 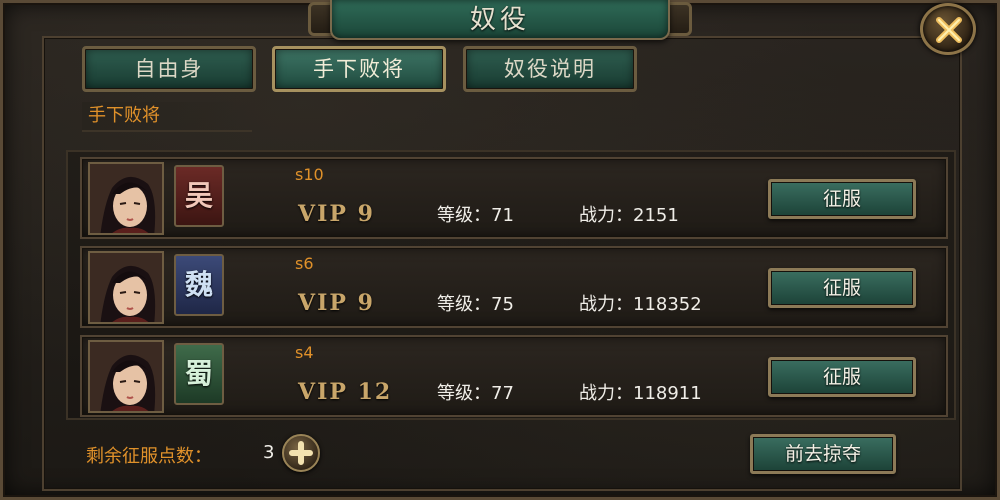 What do you see at coordinates (199, 196) in the screenshot?
I see `faction-badge: 吴` at bounding box center [199, 196].